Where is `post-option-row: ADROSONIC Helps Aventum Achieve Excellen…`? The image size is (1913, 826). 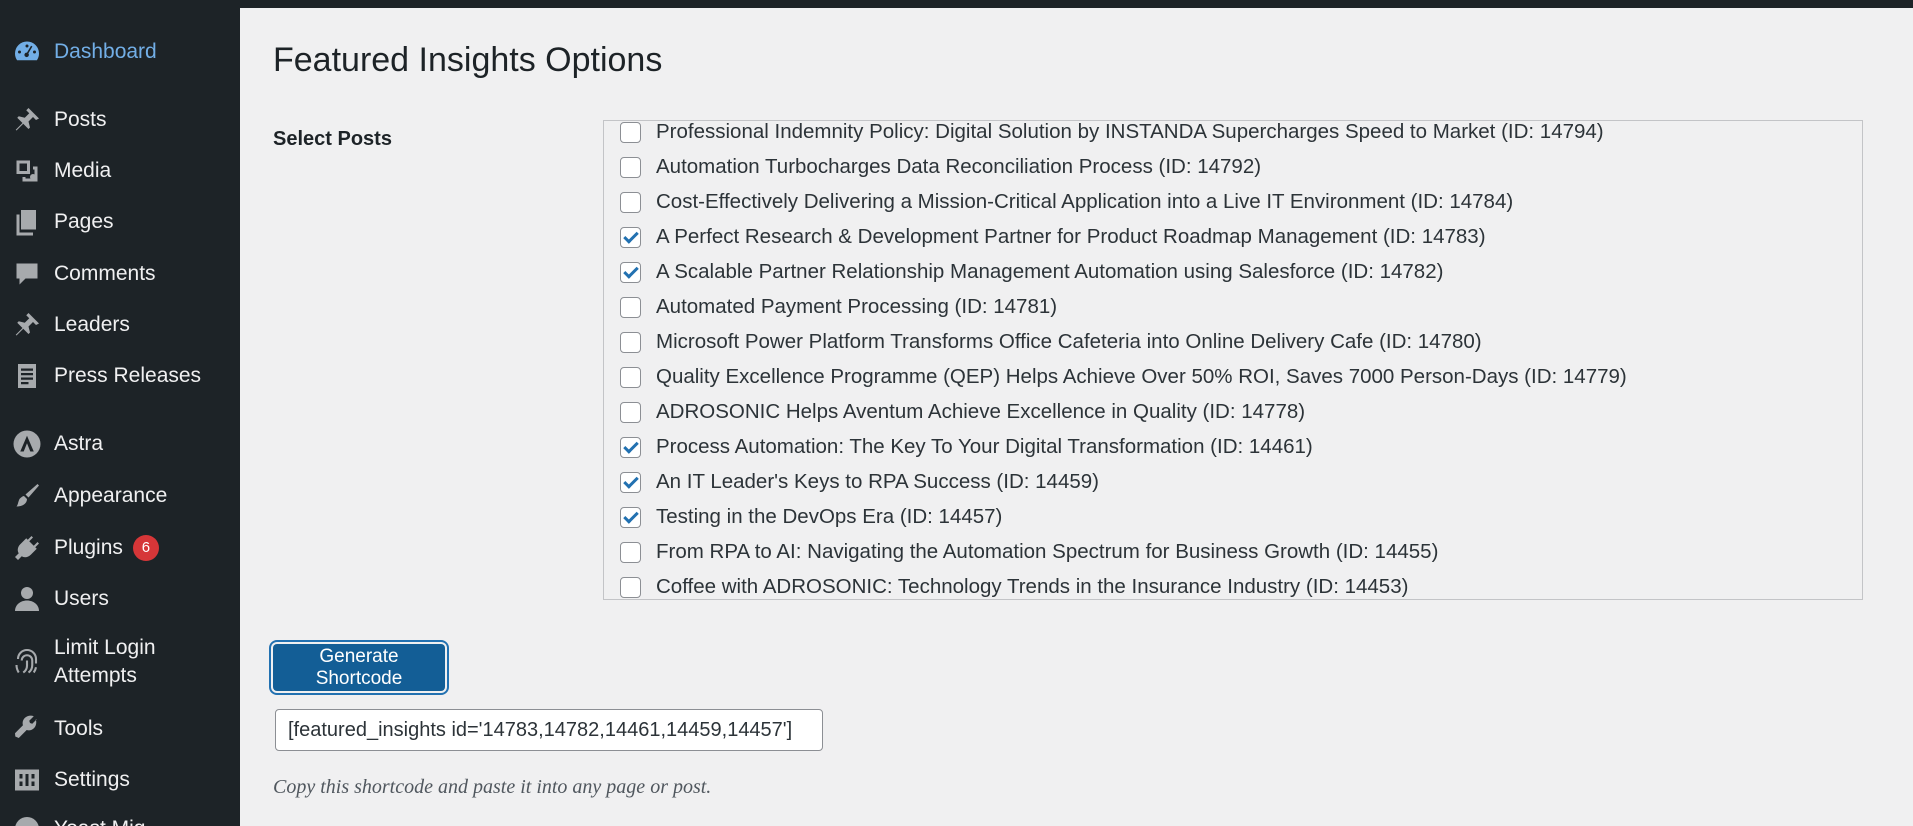 post-option-row: ADROSONIC Helps Aventum Achieve Excellen… is located at coordinates (962, 412).